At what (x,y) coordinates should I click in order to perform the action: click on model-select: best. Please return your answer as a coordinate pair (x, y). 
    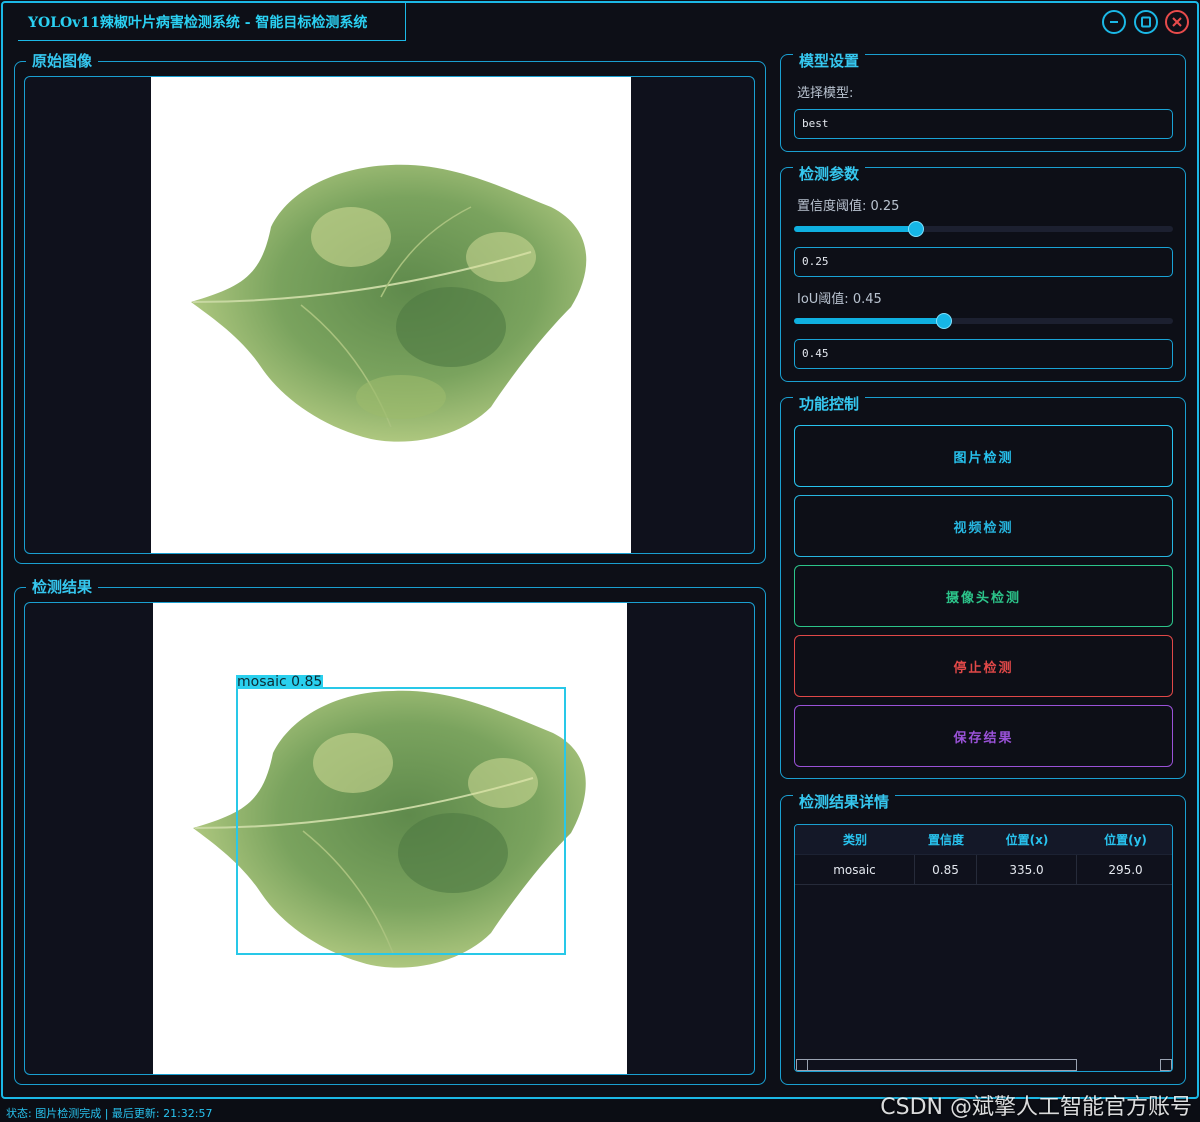
    Looking at the image, I should click on (983, 124).